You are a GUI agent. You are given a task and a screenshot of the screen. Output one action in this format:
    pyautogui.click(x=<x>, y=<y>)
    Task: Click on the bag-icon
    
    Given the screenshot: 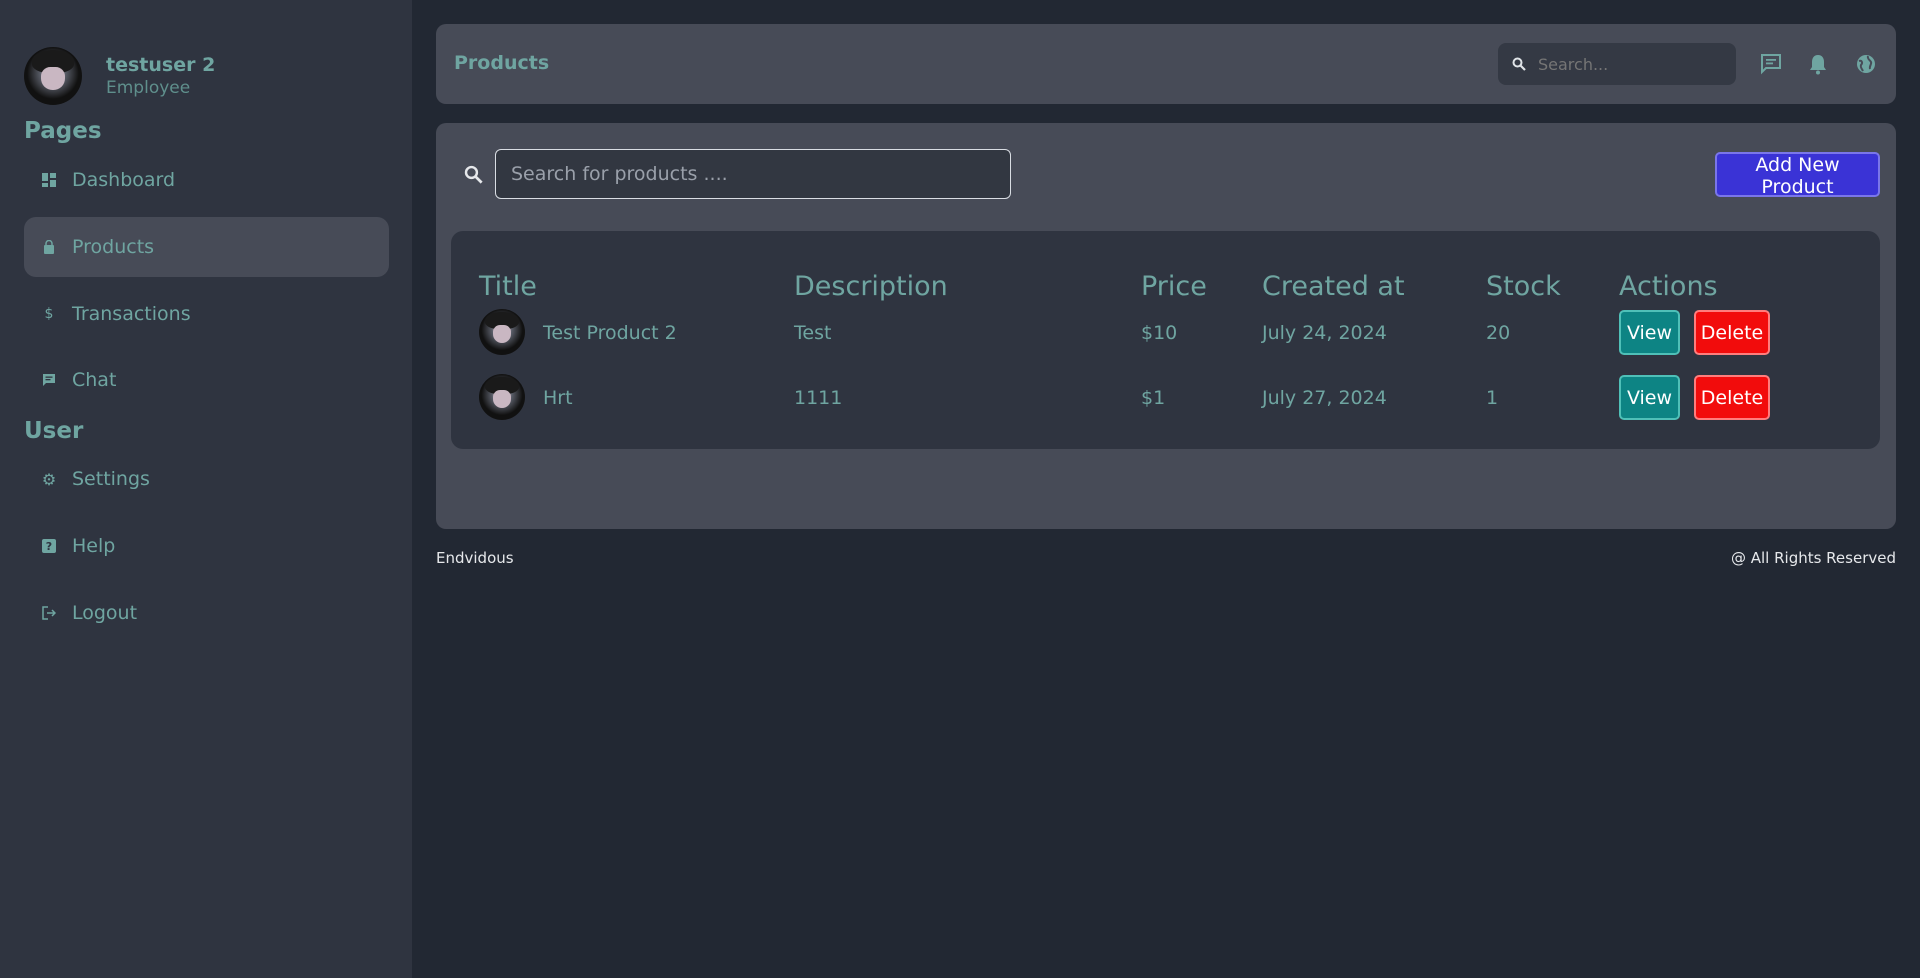 What is the action you would take?
    pyautogui.click(x=49, y=247)
    